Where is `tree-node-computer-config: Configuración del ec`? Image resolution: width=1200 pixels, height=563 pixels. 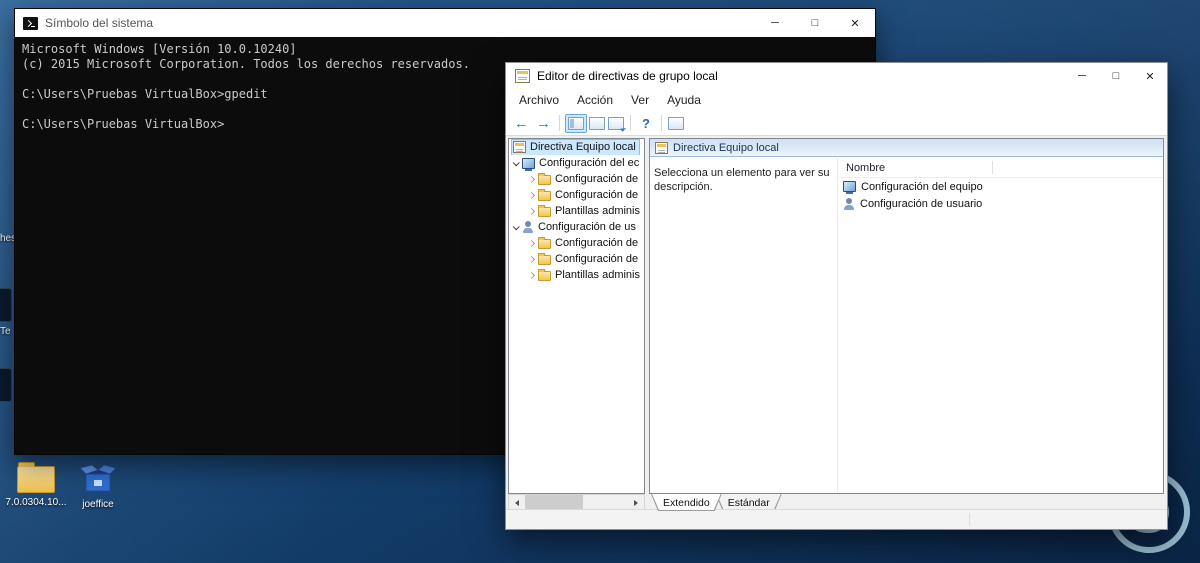 tree-node-computer-config: Configuración del ec is located at coordinates (576, 163).